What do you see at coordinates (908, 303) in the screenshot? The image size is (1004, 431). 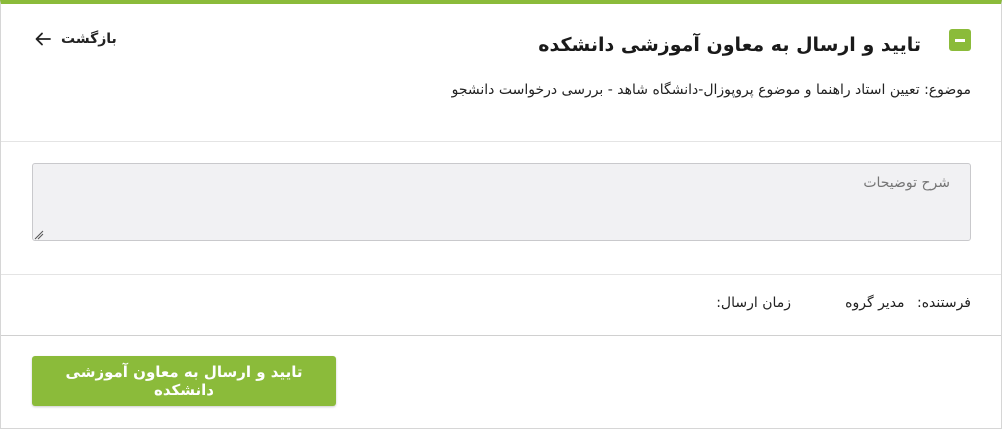 I see `sender-field: فرستنده: مدیر گروه` at bounding box center [908, 303].